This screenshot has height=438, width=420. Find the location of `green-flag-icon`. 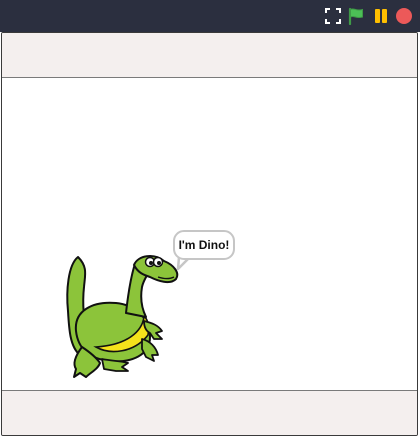

green-flag-icon is located at coordinates (355, 16).